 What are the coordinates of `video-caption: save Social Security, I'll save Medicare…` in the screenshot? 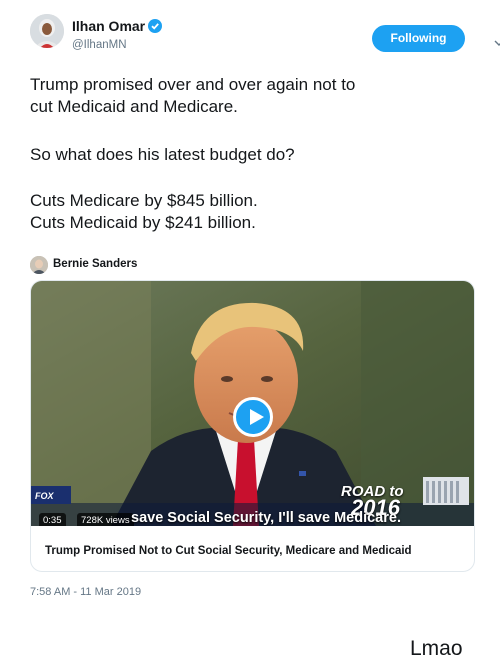 It's located at (266, 518).